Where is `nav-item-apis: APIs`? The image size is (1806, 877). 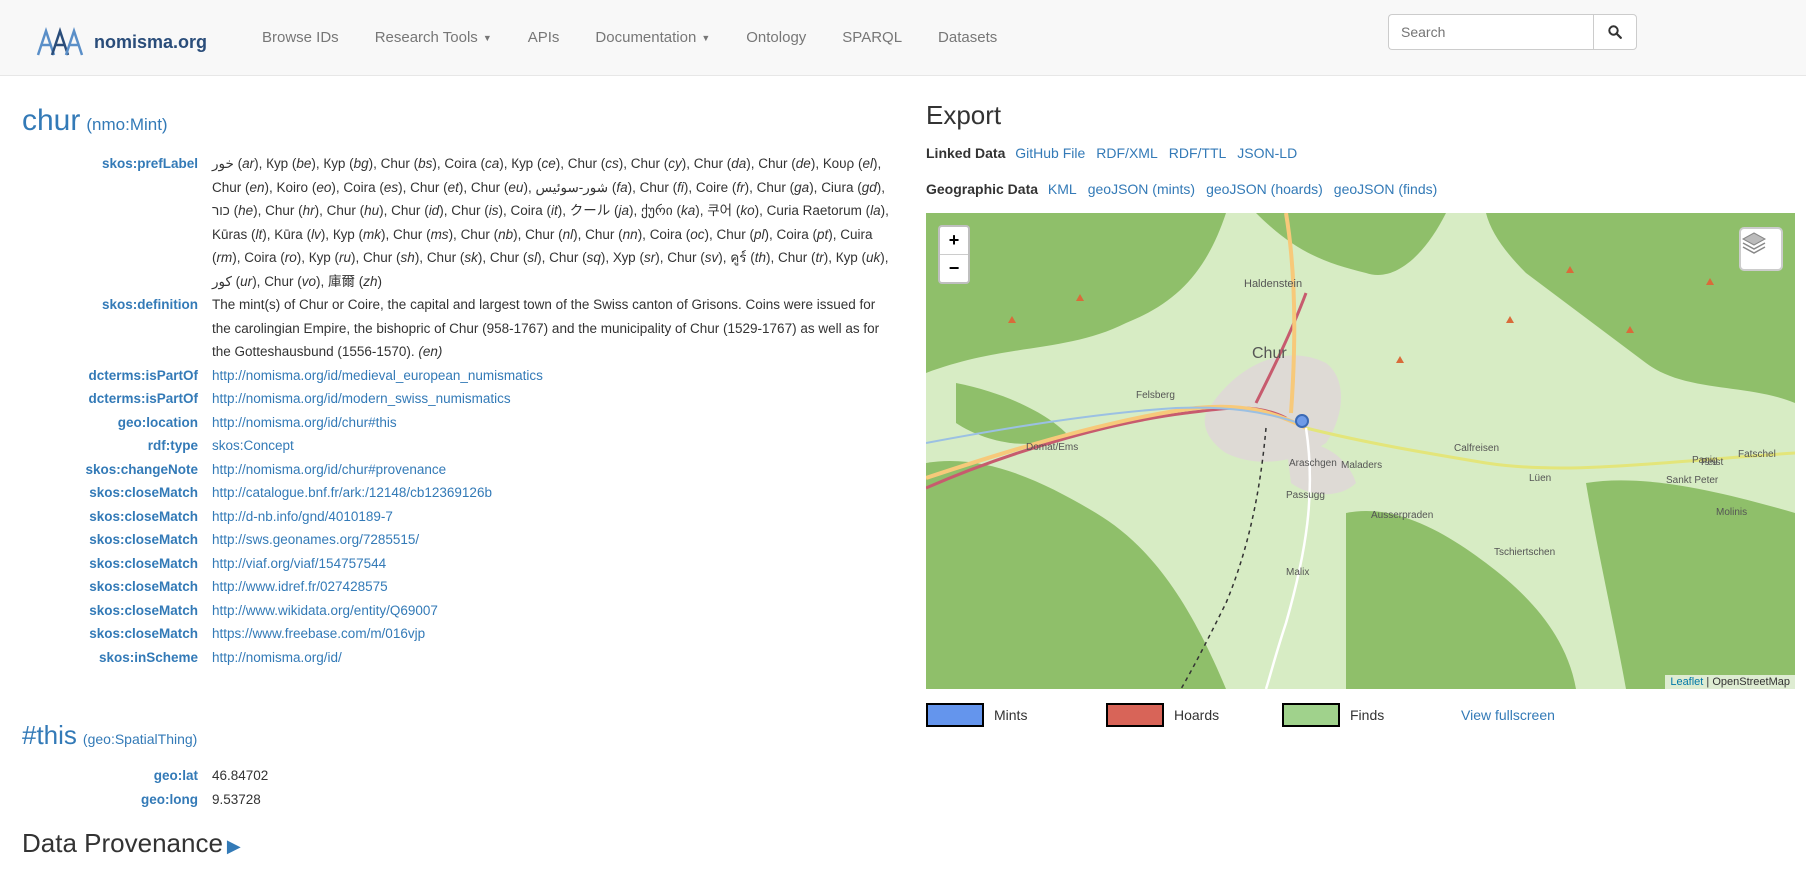
nav-item-apis: APIs is located at coordinates (544, 38).